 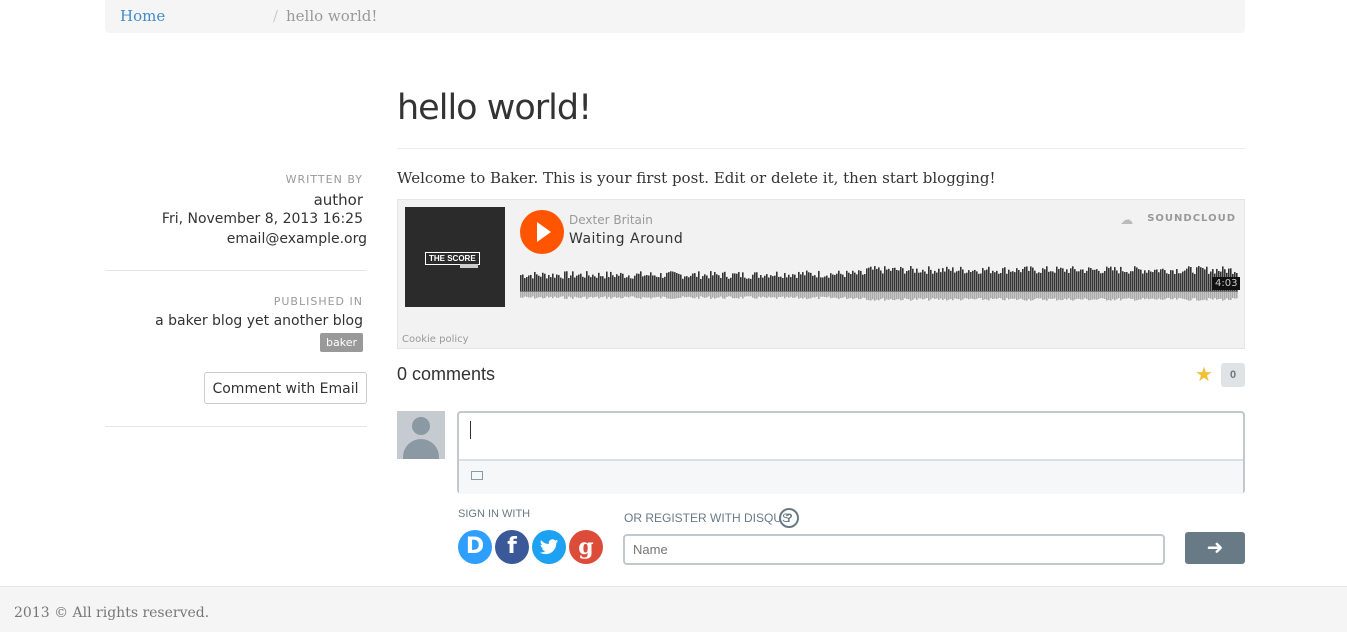 I want to click on cookie-policy-link: Cookie policy, so click(x=435, y=339).